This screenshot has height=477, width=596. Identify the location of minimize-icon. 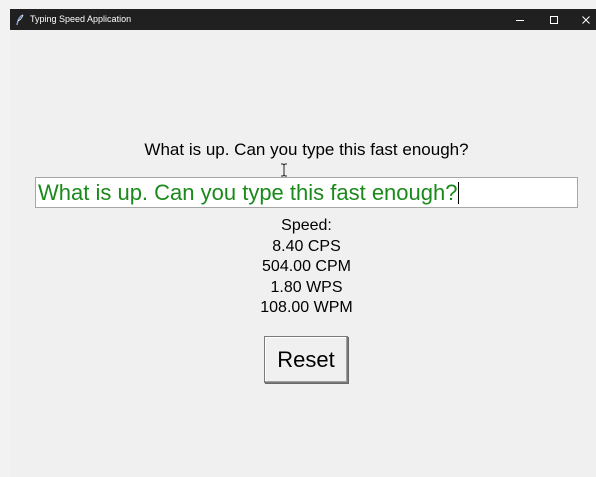
(520, 20).